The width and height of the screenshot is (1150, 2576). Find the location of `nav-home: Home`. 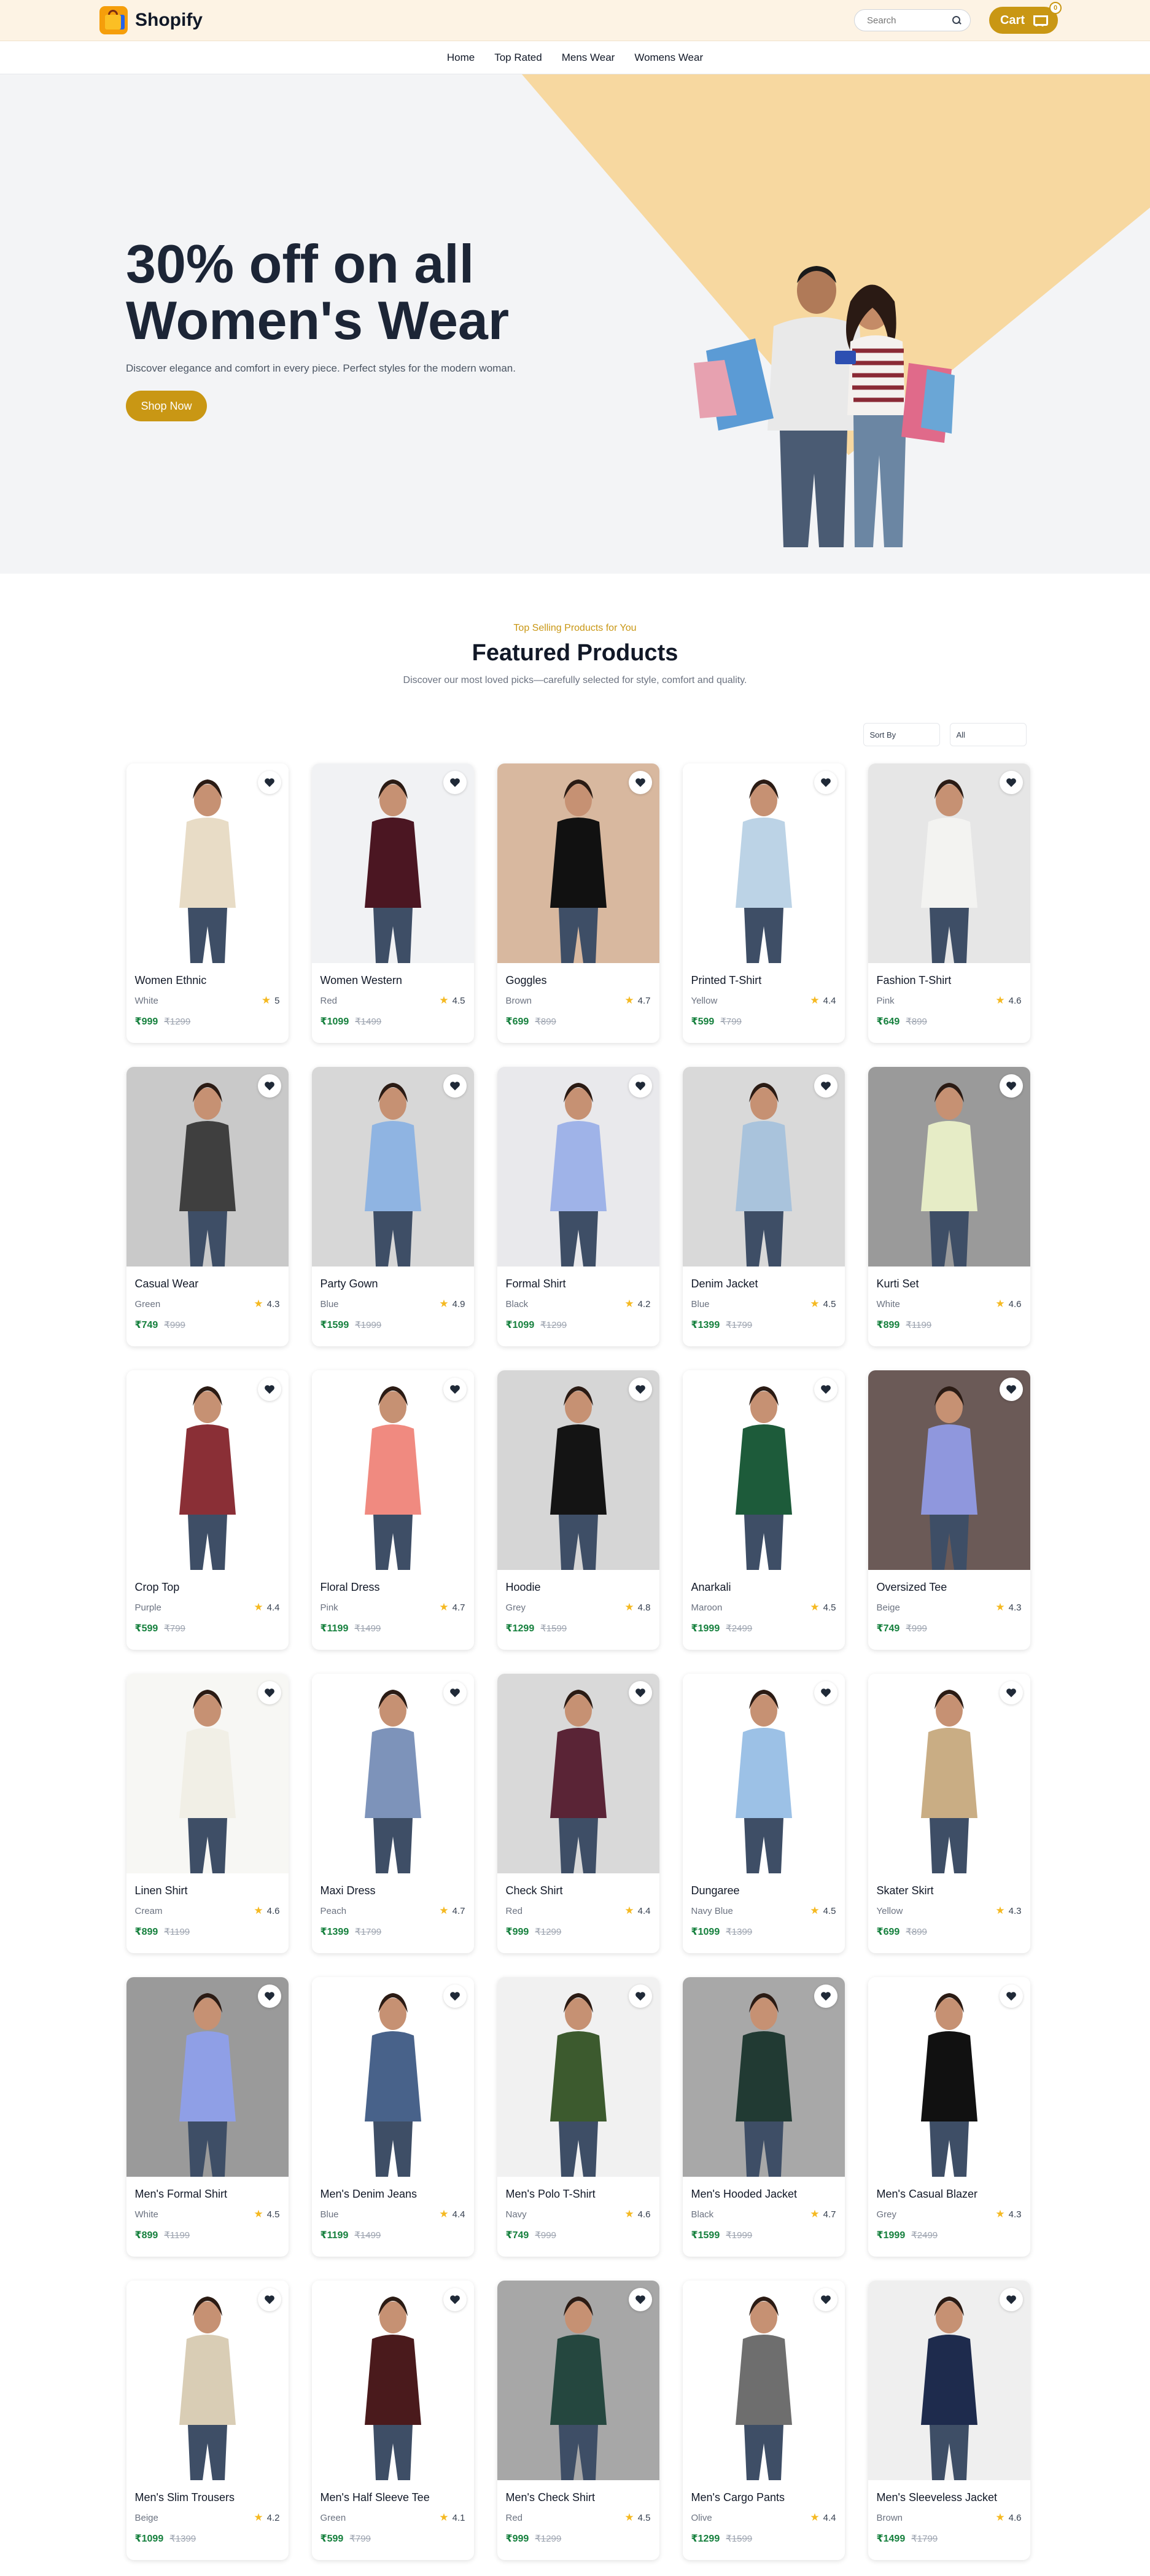

nav-home: Home is located at coordinates (461, 58).